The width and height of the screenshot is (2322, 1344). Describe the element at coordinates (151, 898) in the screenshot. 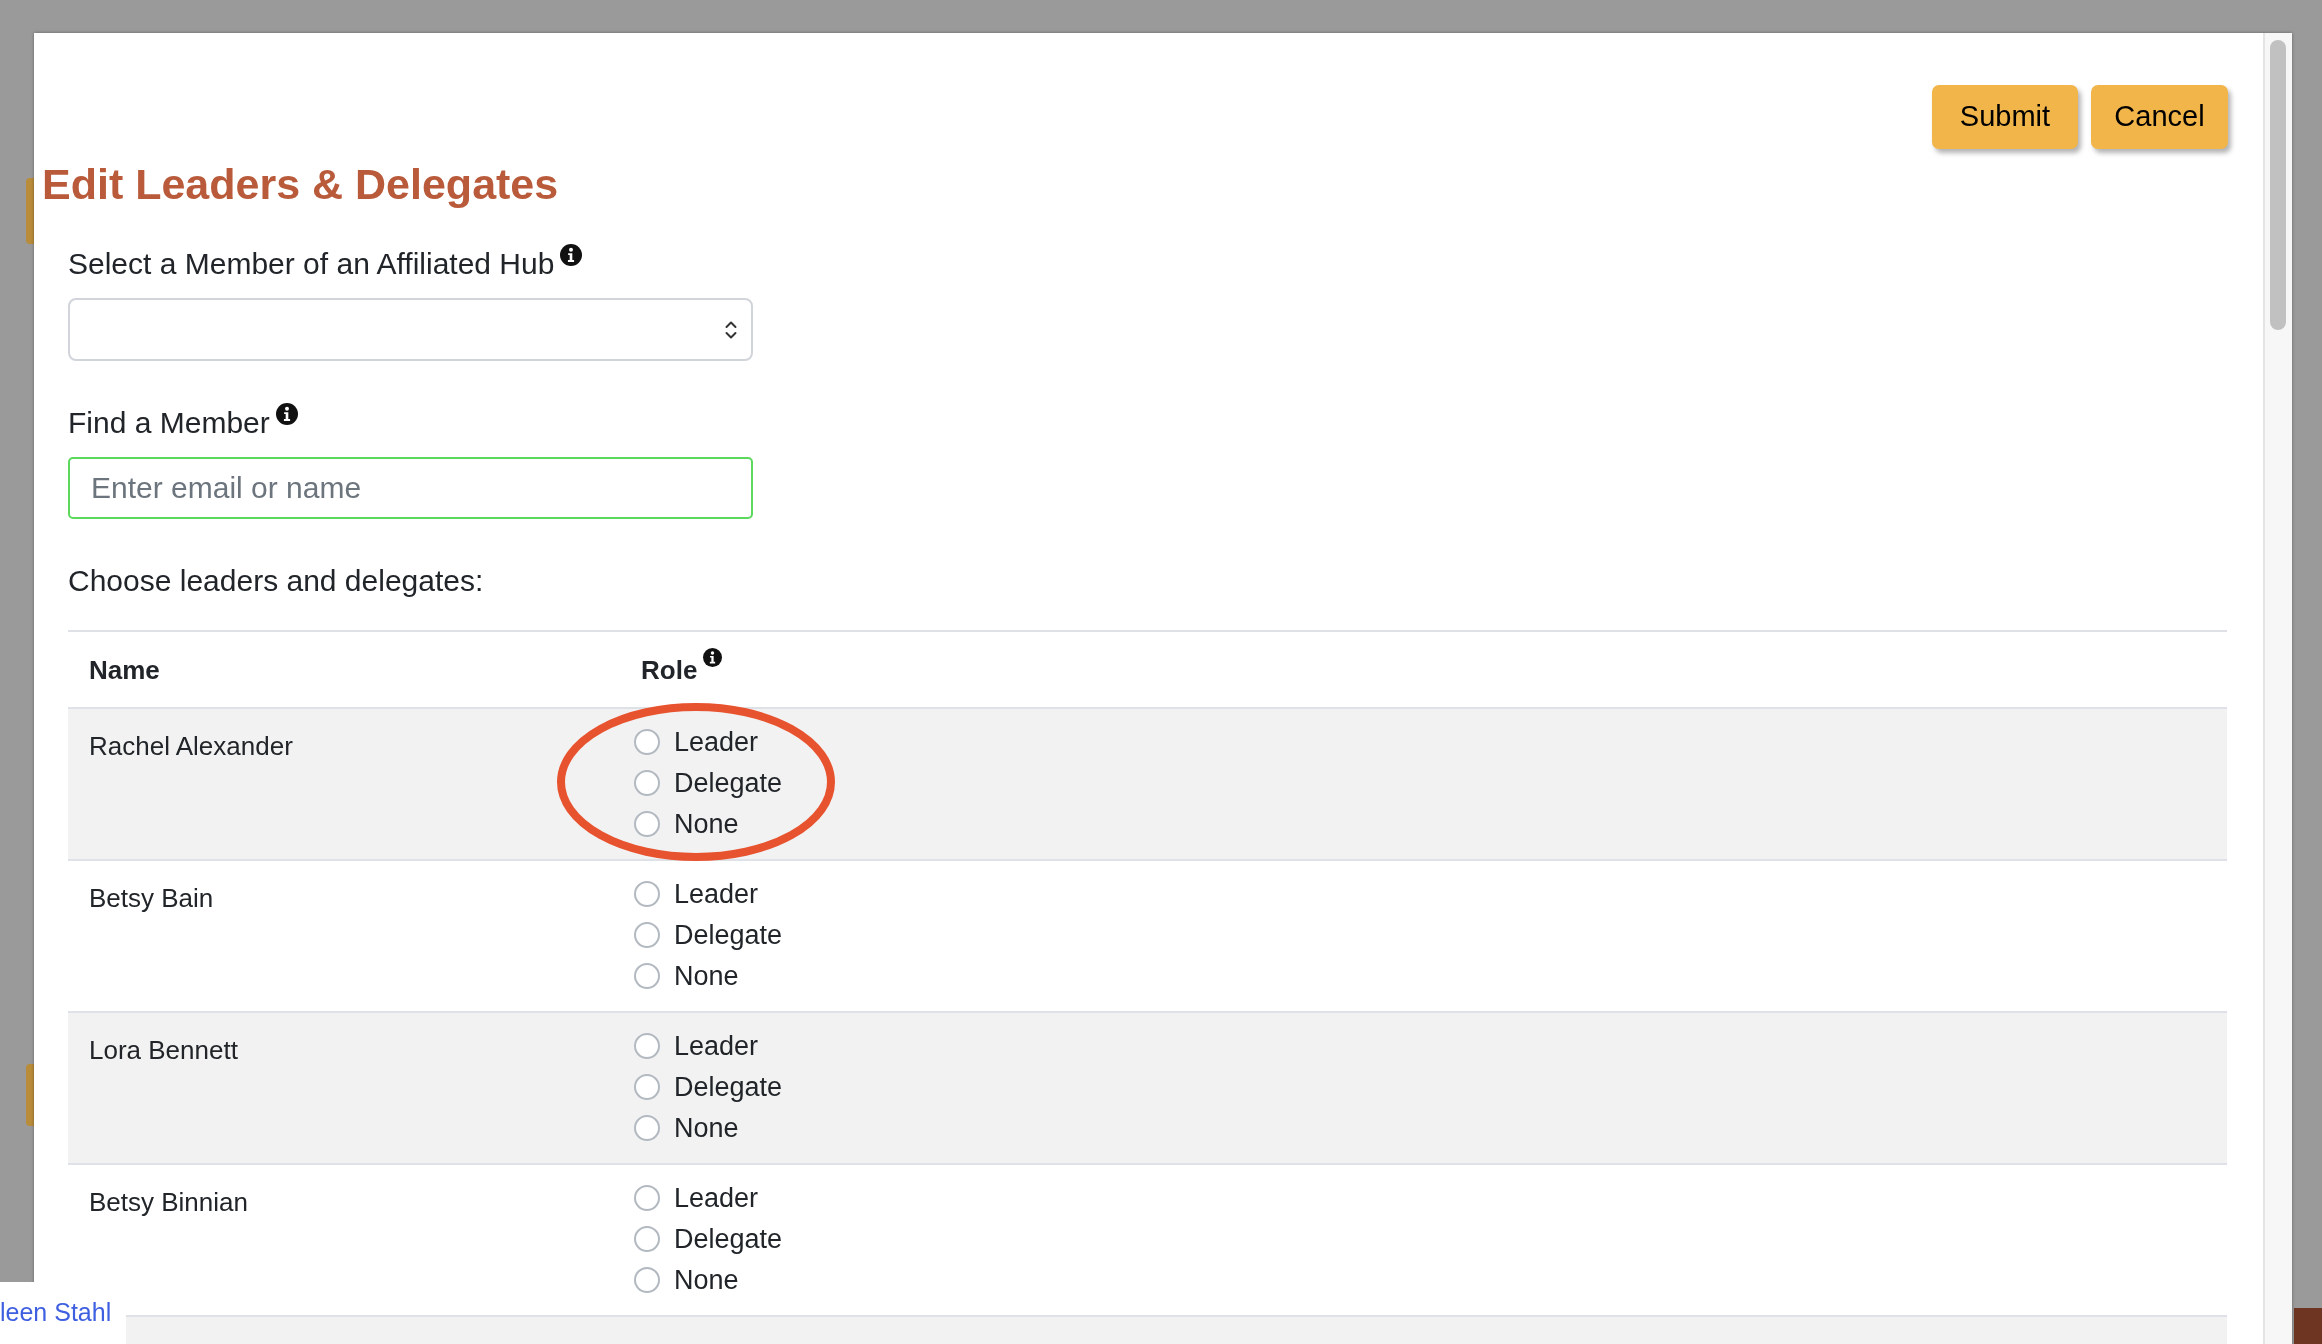

I see `member-name: Betsy Bain` at that location.